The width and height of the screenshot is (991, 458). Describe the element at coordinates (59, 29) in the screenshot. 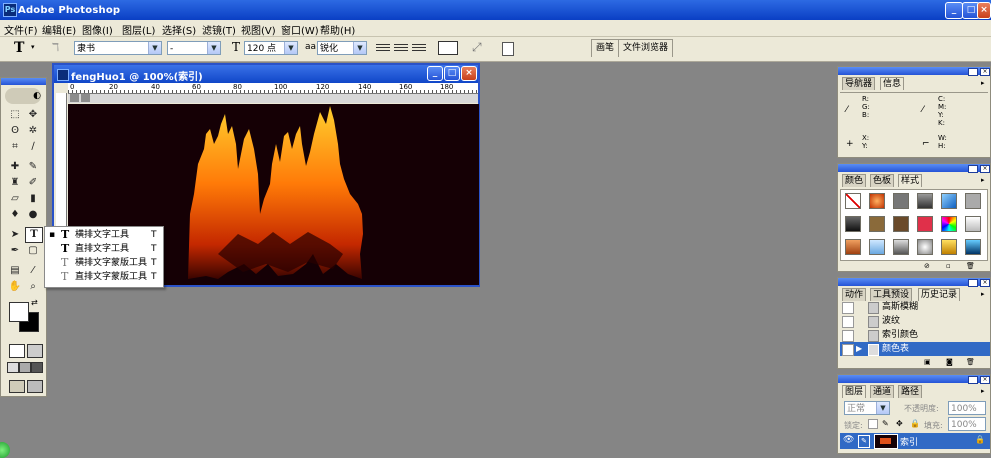

I see `menu-edit: 编辑(E)` at that location.